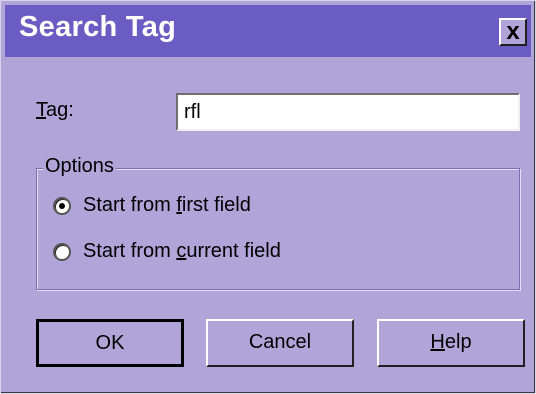 The image size is (536, 394). What do you see at coordinates (348, 112) in the screenshot?
I see `tag-input: rfl` at bounding box center [348, 112].